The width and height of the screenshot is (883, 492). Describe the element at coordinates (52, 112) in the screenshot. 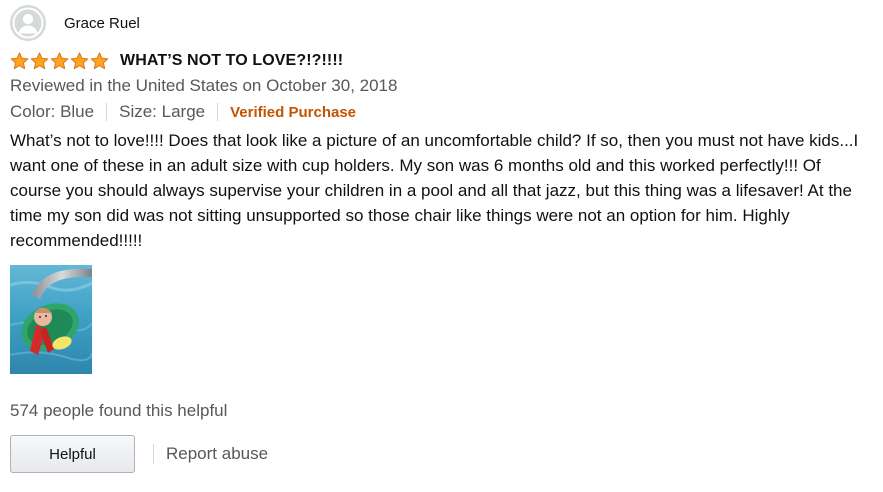

I see `color-variant: Color: Blue` at that location.